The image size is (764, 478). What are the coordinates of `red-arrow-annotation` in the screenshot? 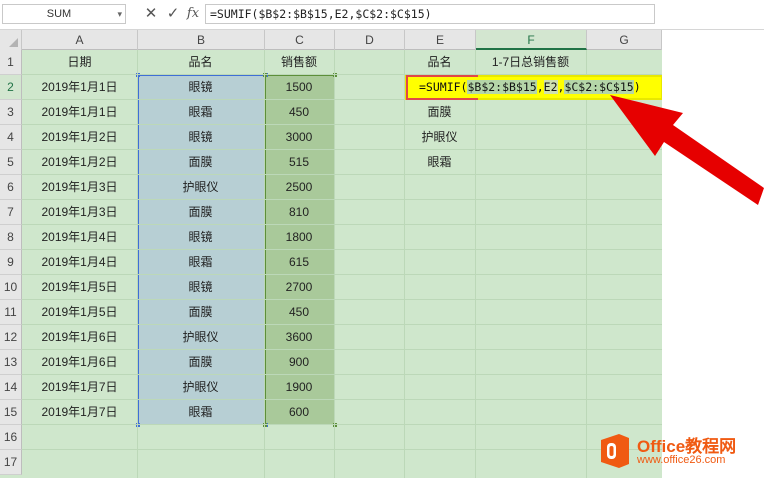 It's located at (687, 150).